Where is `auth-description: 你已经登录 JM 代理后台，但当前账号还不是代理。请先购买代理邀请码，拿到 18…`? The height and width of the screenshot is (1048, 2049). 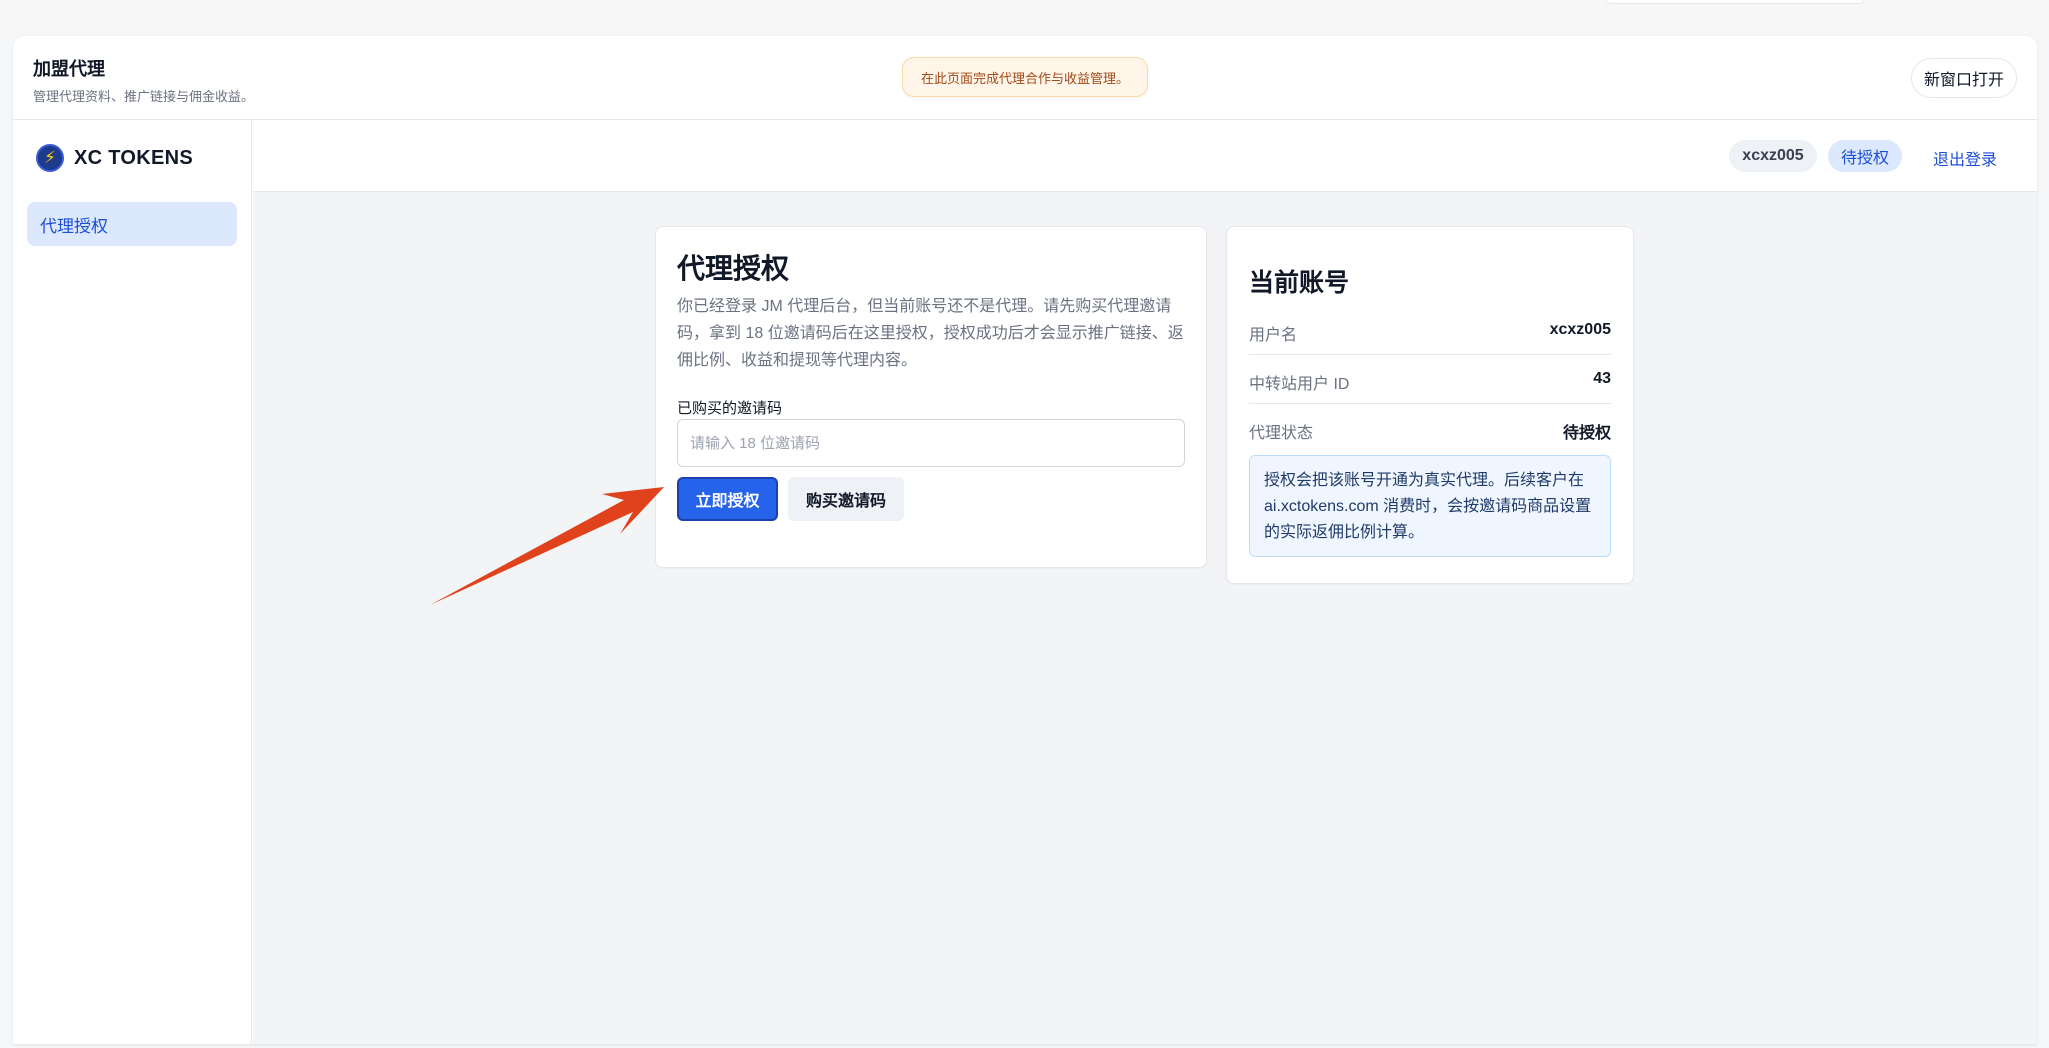
auth-description: 你已经登录 JM 代理后台，但当前账号还不是代理。请先购买代理邀请码，拿到 18… is located at coordinates (930, 333).